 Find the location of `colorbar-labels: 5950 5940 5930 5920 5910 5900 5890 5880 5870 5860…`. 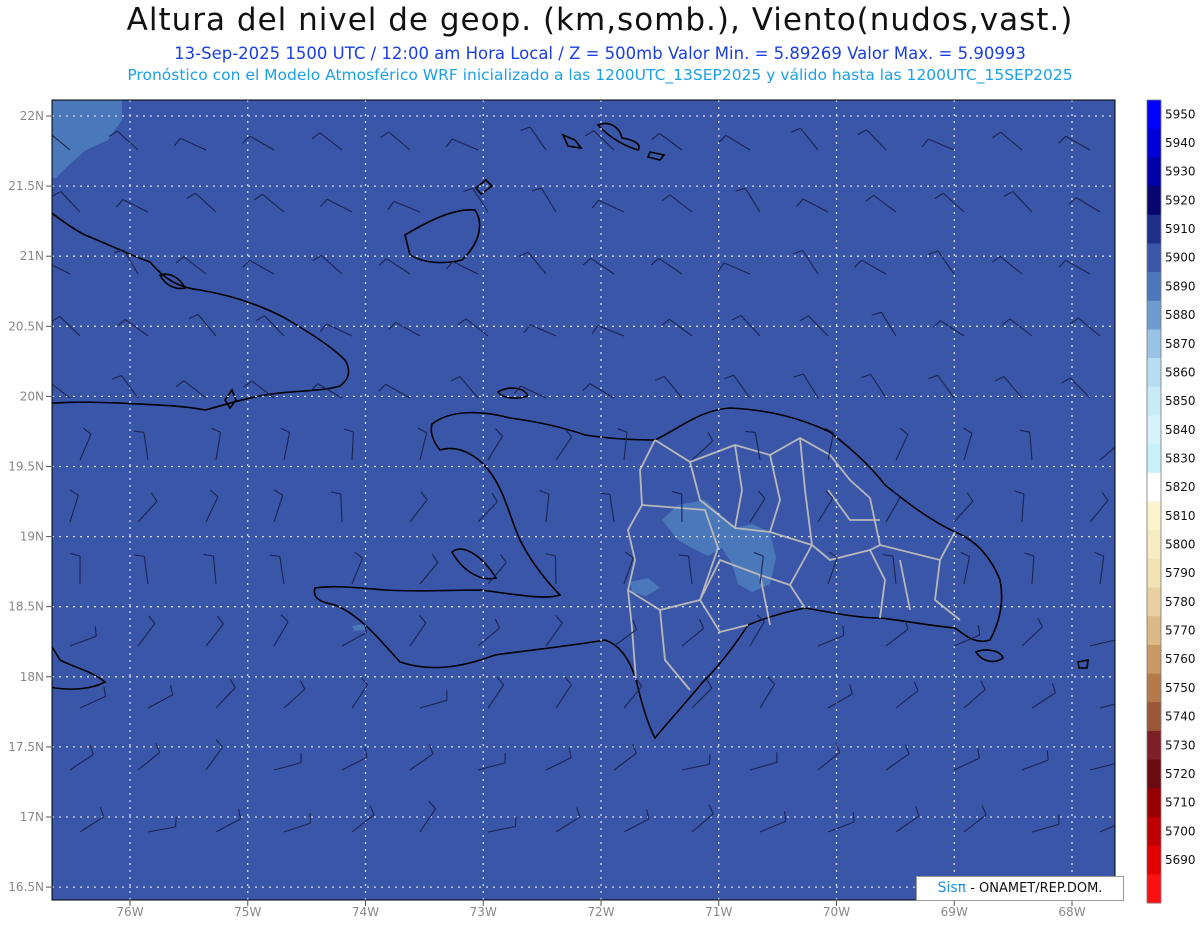

colorbar-labels: 5950 5940 5930 5920 5910 5900 5890 5880 5870 5860… is located at coordinates (1180, 487).